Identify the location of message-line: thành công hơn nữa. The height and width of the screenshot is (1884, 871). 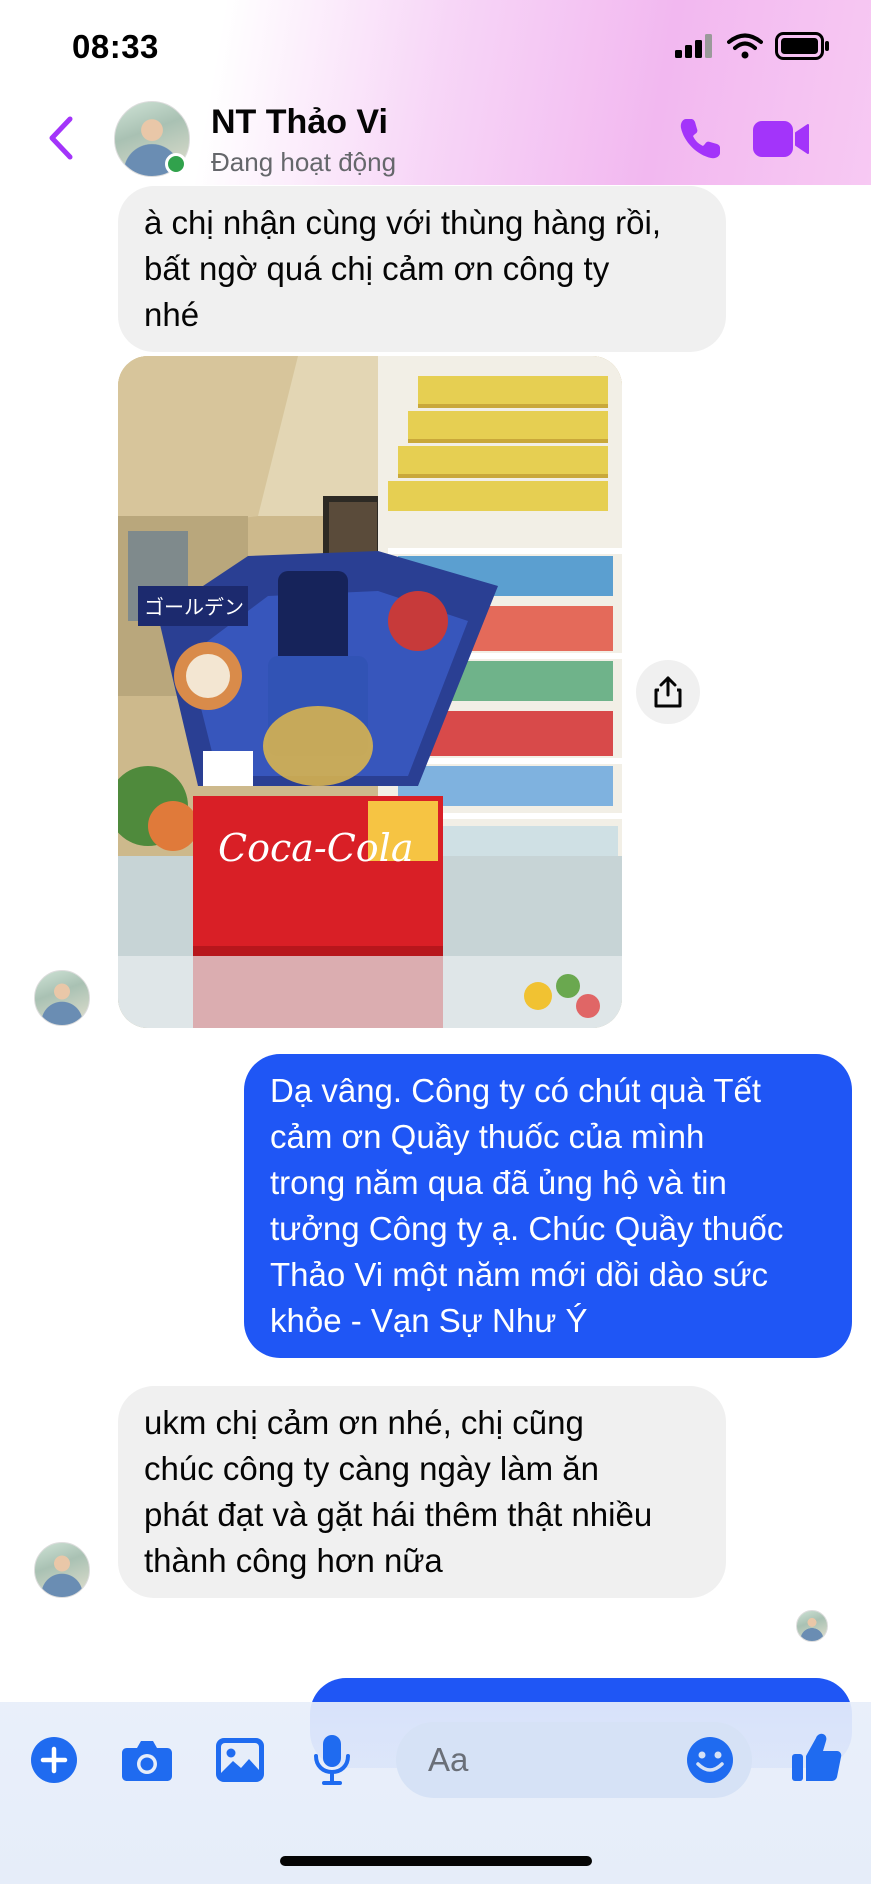
(293, 1560).